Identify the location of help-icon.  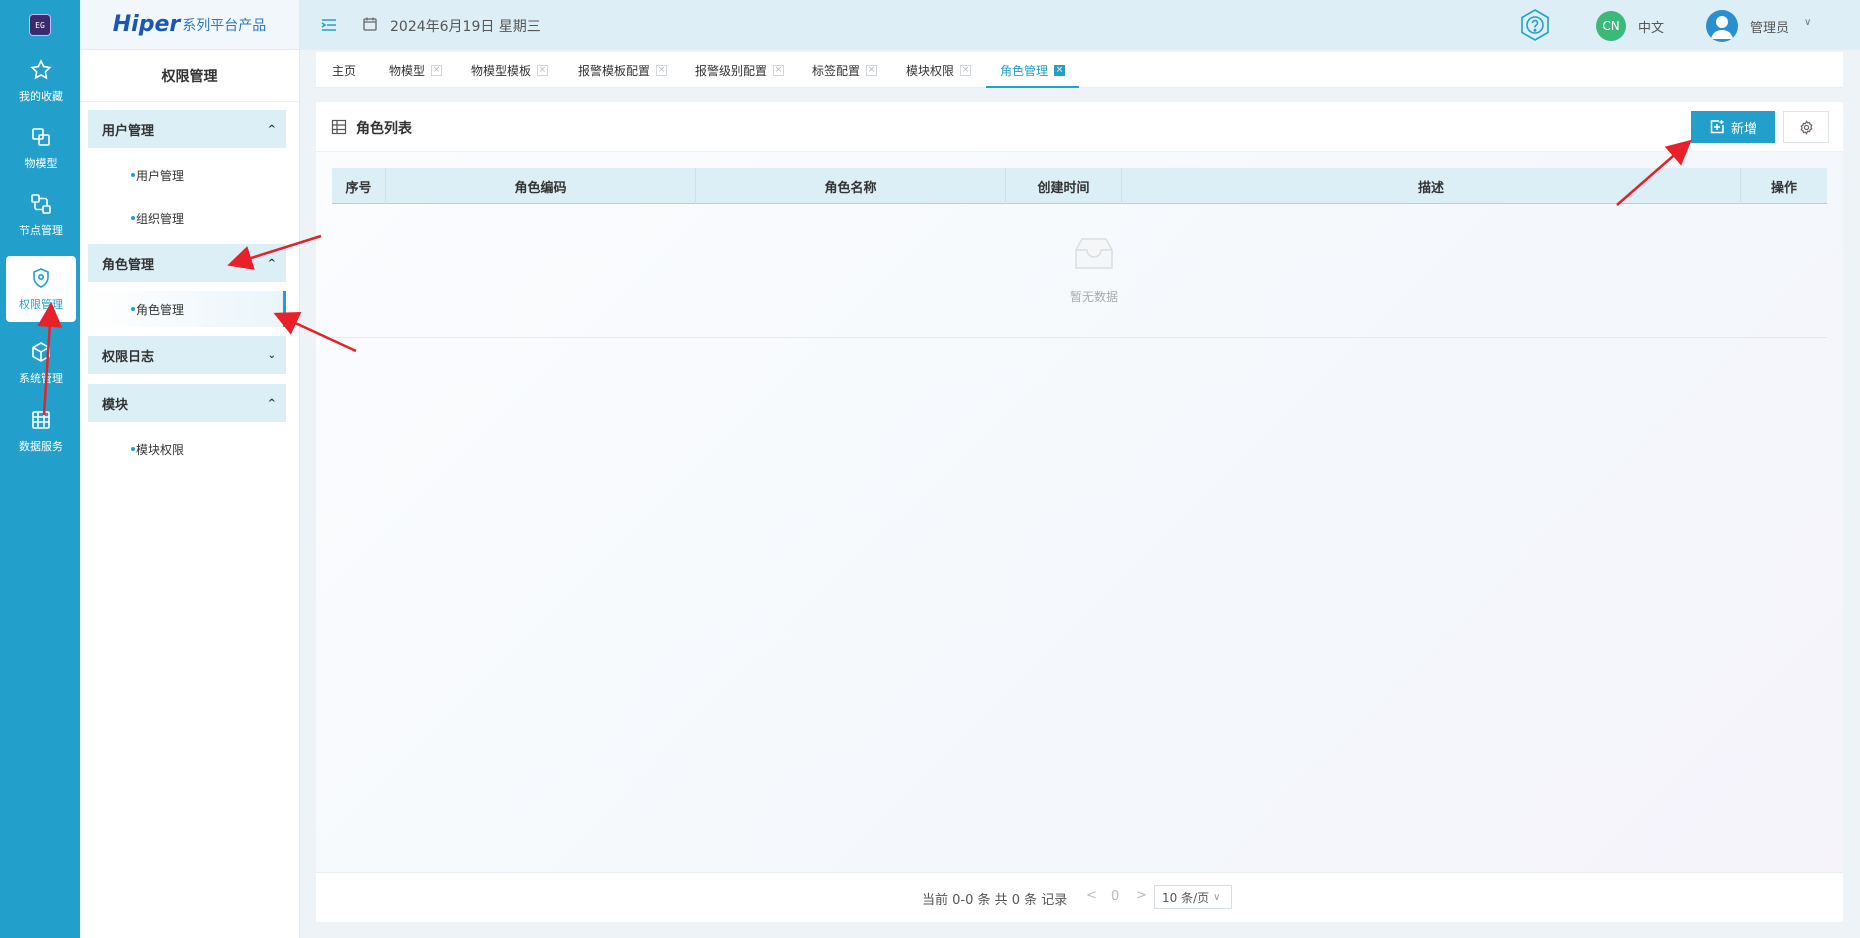
(1535, 25).